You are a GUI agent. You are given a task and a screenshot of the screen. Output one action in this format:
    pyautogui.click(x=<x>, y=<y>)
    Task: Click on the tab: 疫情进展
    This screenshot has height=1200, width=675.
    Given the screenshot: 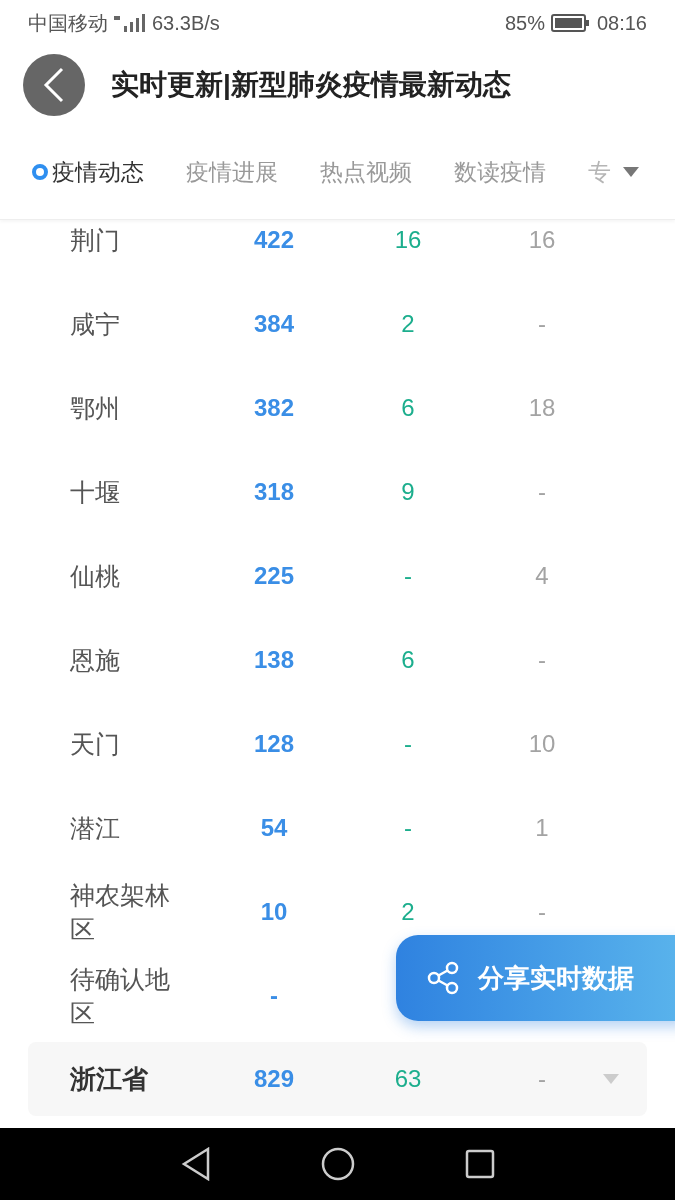 What is the action you would take?
    pyautogui.click(x=232, y=172)
    